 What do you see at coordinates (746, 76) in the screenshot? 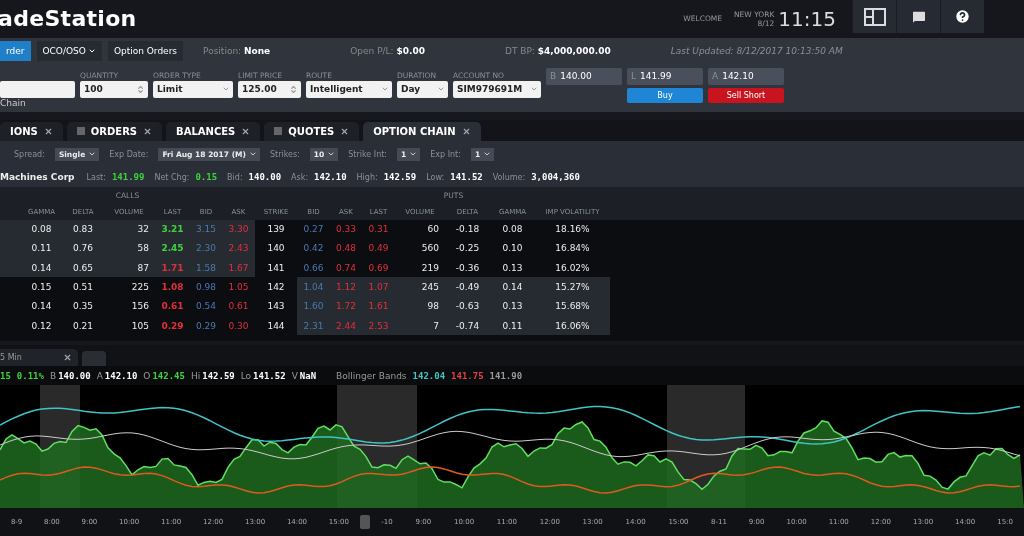
I see `quote-field: A 142.10` at bounding box center [746, 76].